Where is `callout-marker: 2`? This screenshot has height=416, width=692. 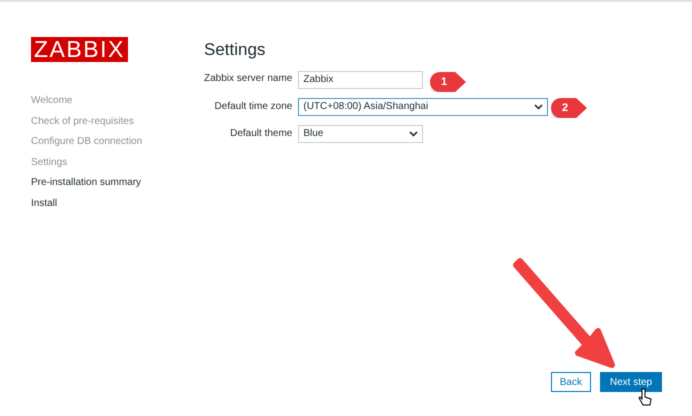
callout-marker: 2 is located at coordinates (569, 108).